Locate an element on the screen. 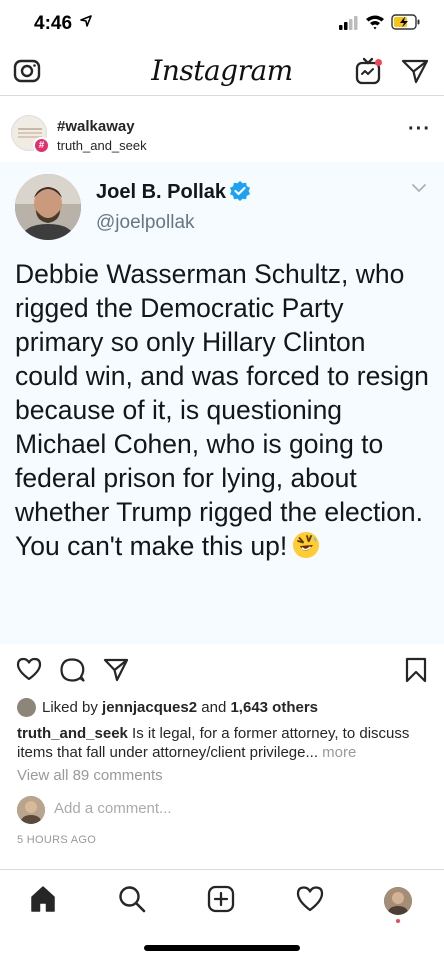 The height and width of the screenshot is (960, 444). home-icon is located at coordinates (43, 899).